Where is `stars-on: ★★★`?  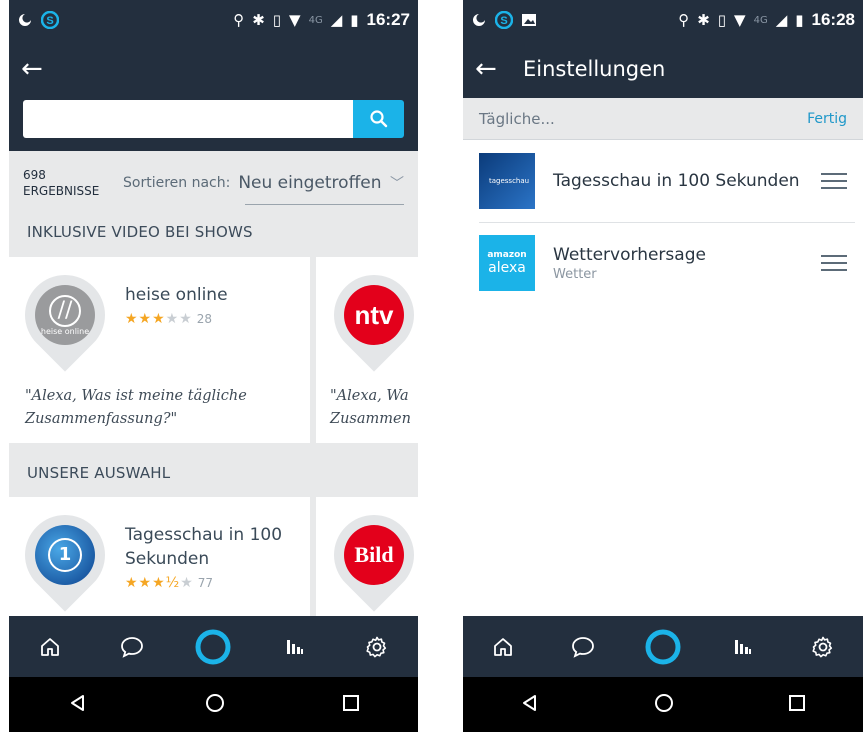
stars-on: ★★★ is located at coordinates (145, 319).